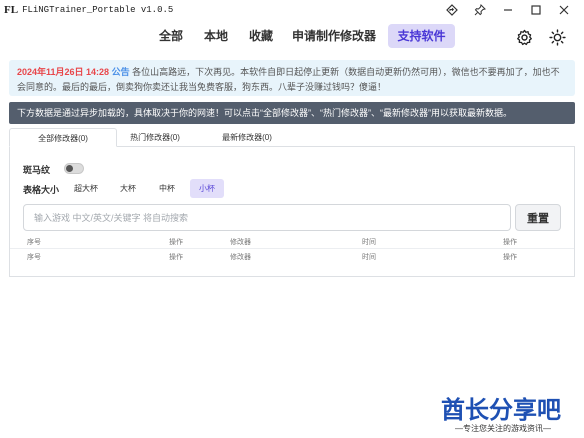 The image size is (584, 438). I want to click on tab-latest-trainers: 最新修改器(0), so click(247, 137).